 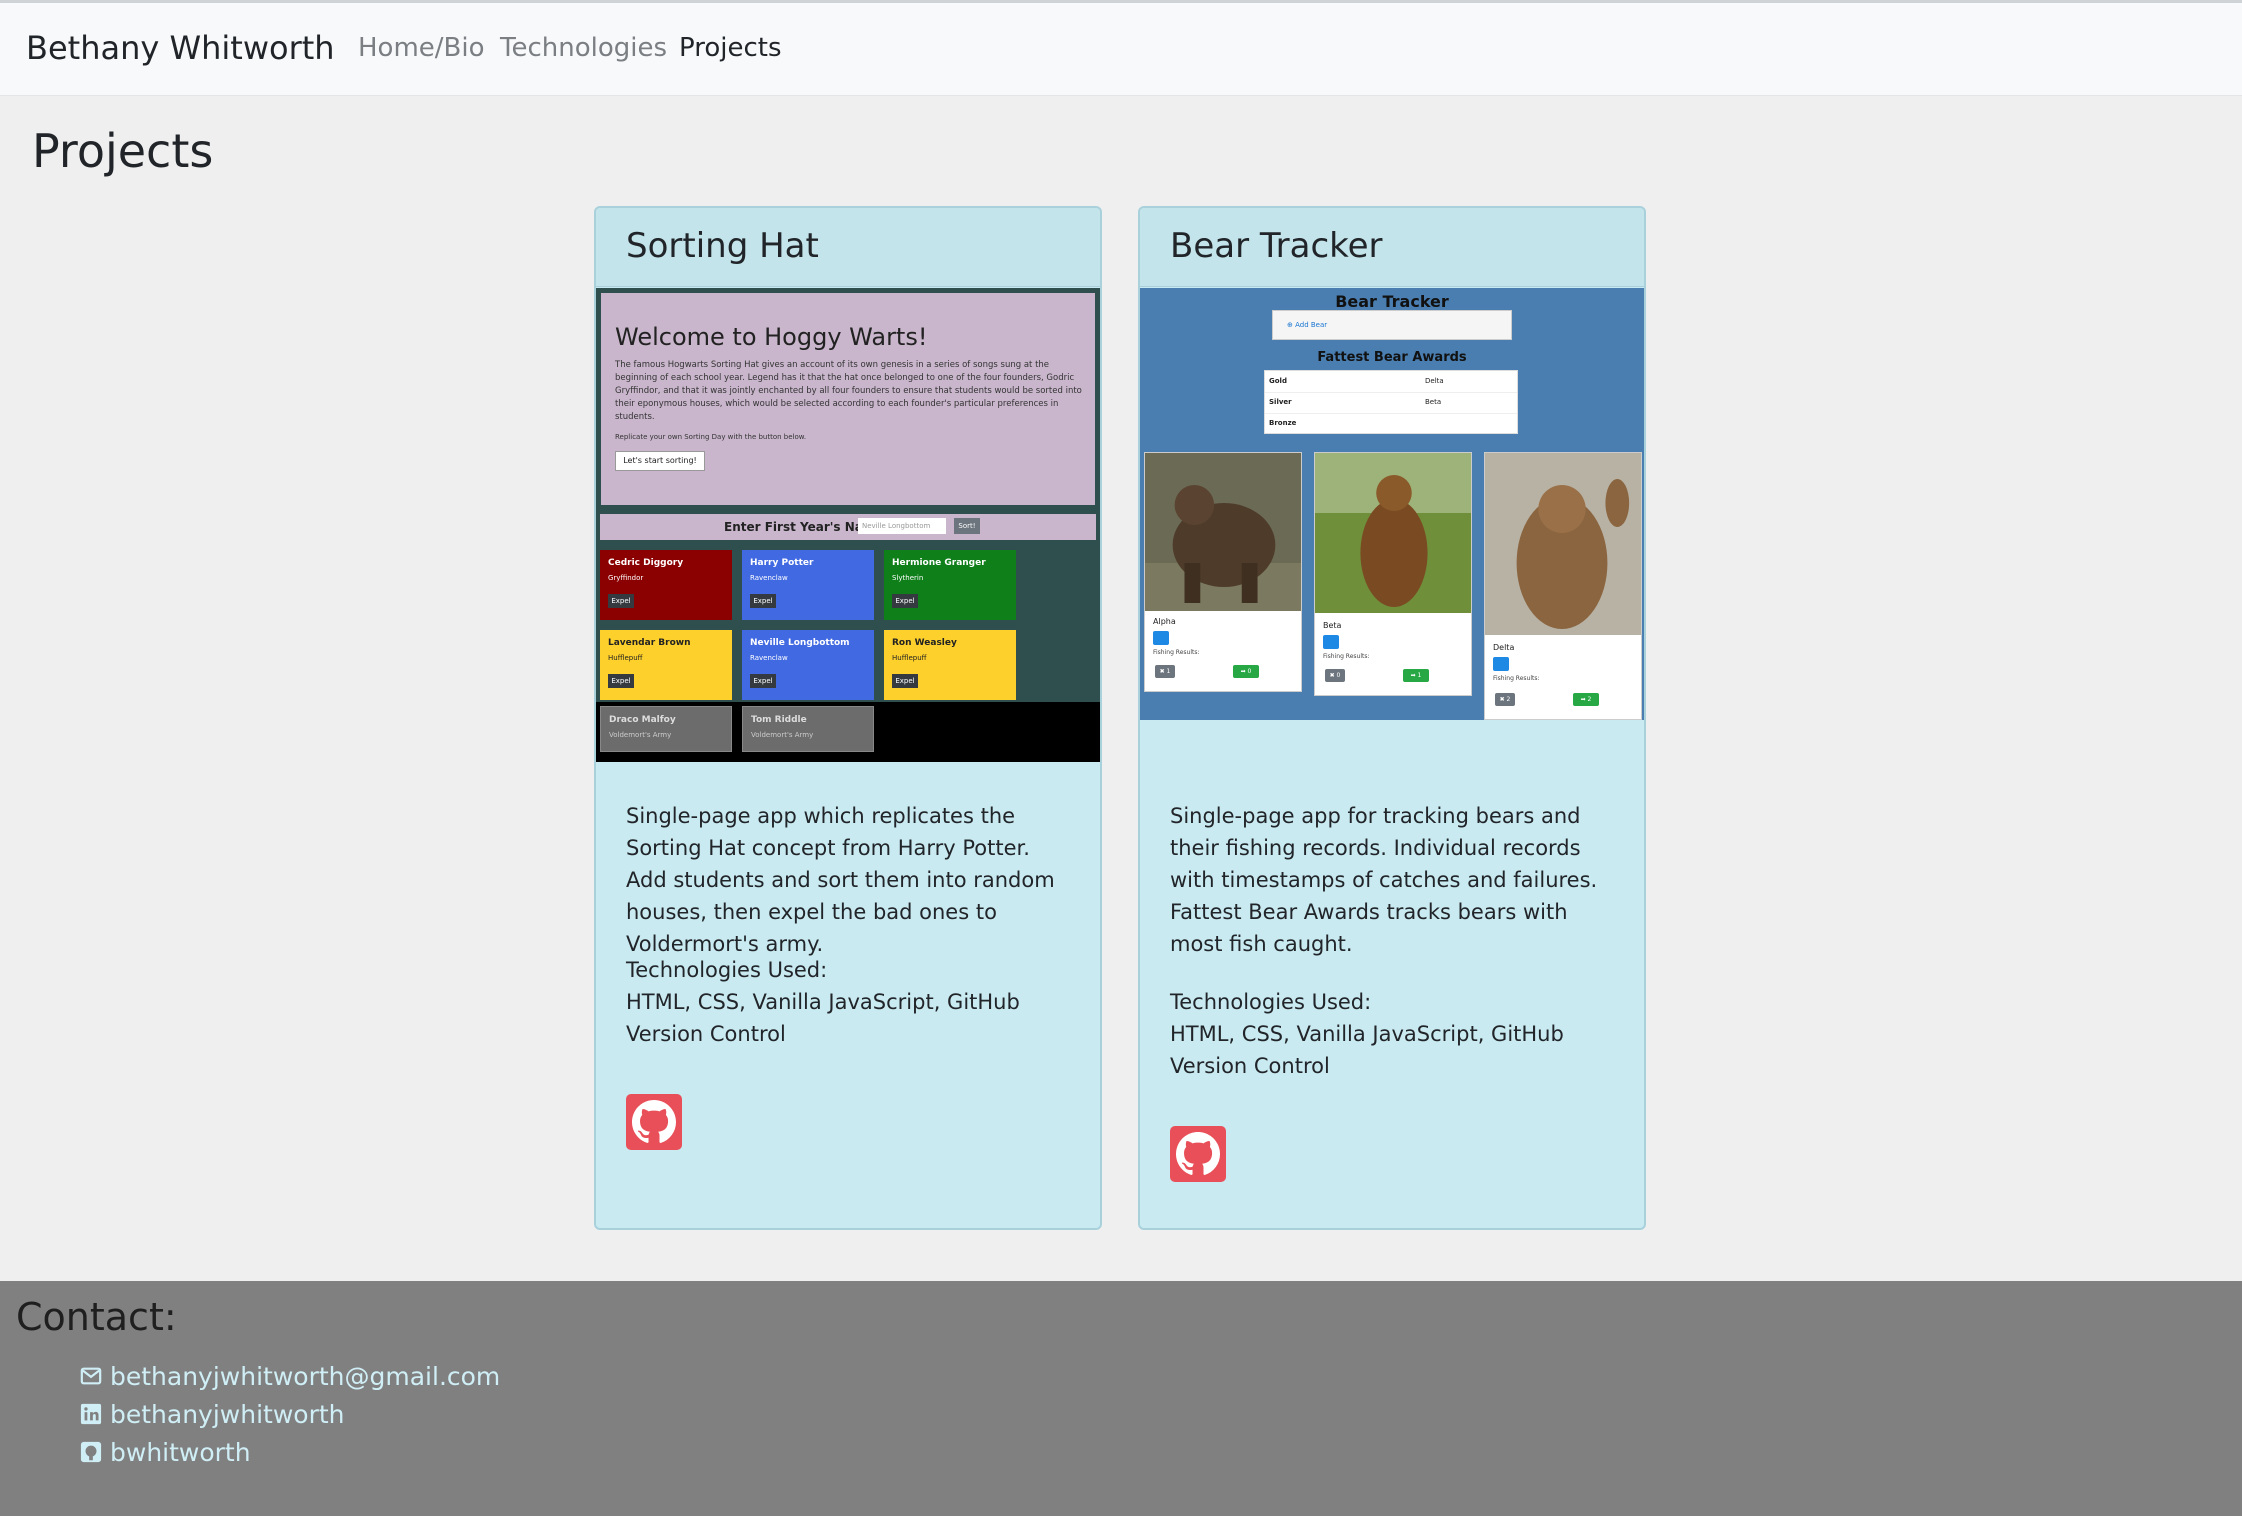 What do you see at coordinates (967, 526) in the screenshot?
I see `screenshot-sort-button: Sort!` at bounding box center [967, 526].